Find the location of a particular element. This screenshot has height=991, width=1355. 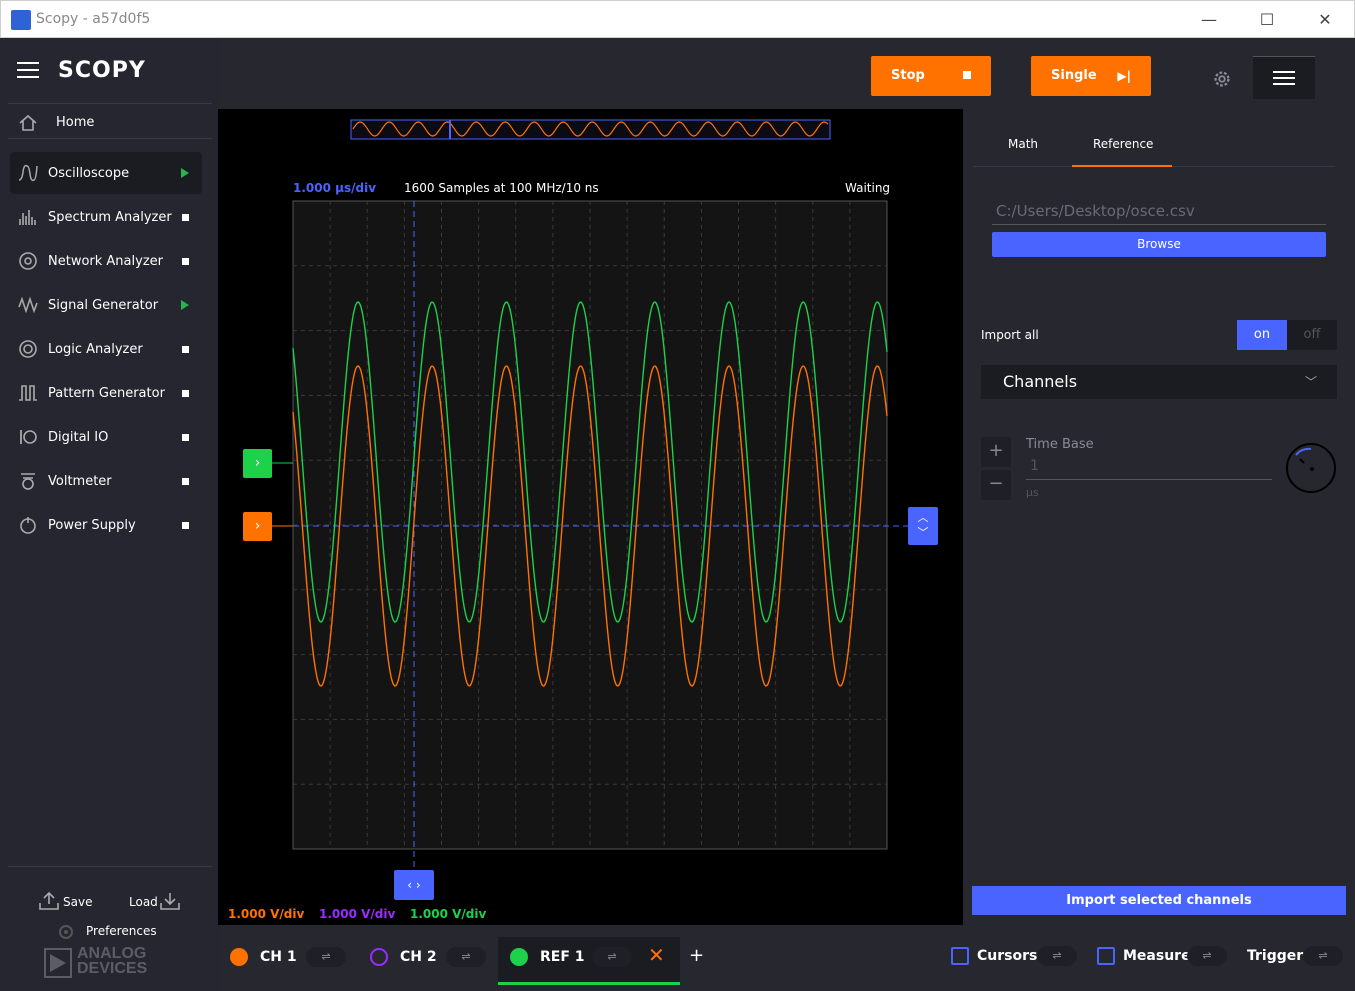

preferences-gear-icon is located at coordinates (66, 932).